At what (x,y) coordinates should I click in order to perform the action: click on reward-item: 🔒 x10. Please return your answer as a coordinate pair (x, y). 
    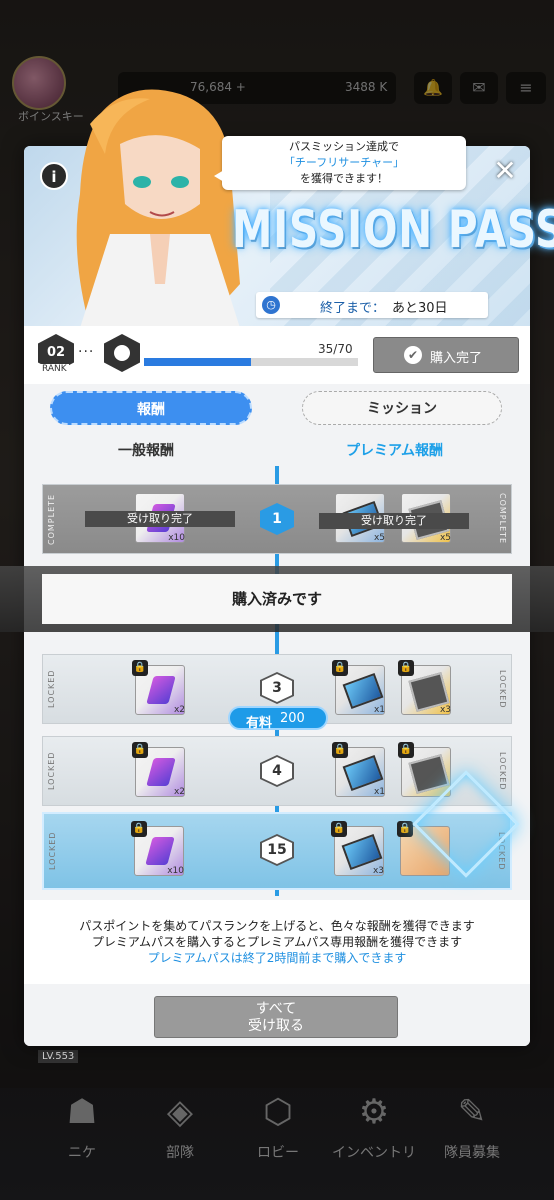
    Looking at the image, I should click on (157, 848).